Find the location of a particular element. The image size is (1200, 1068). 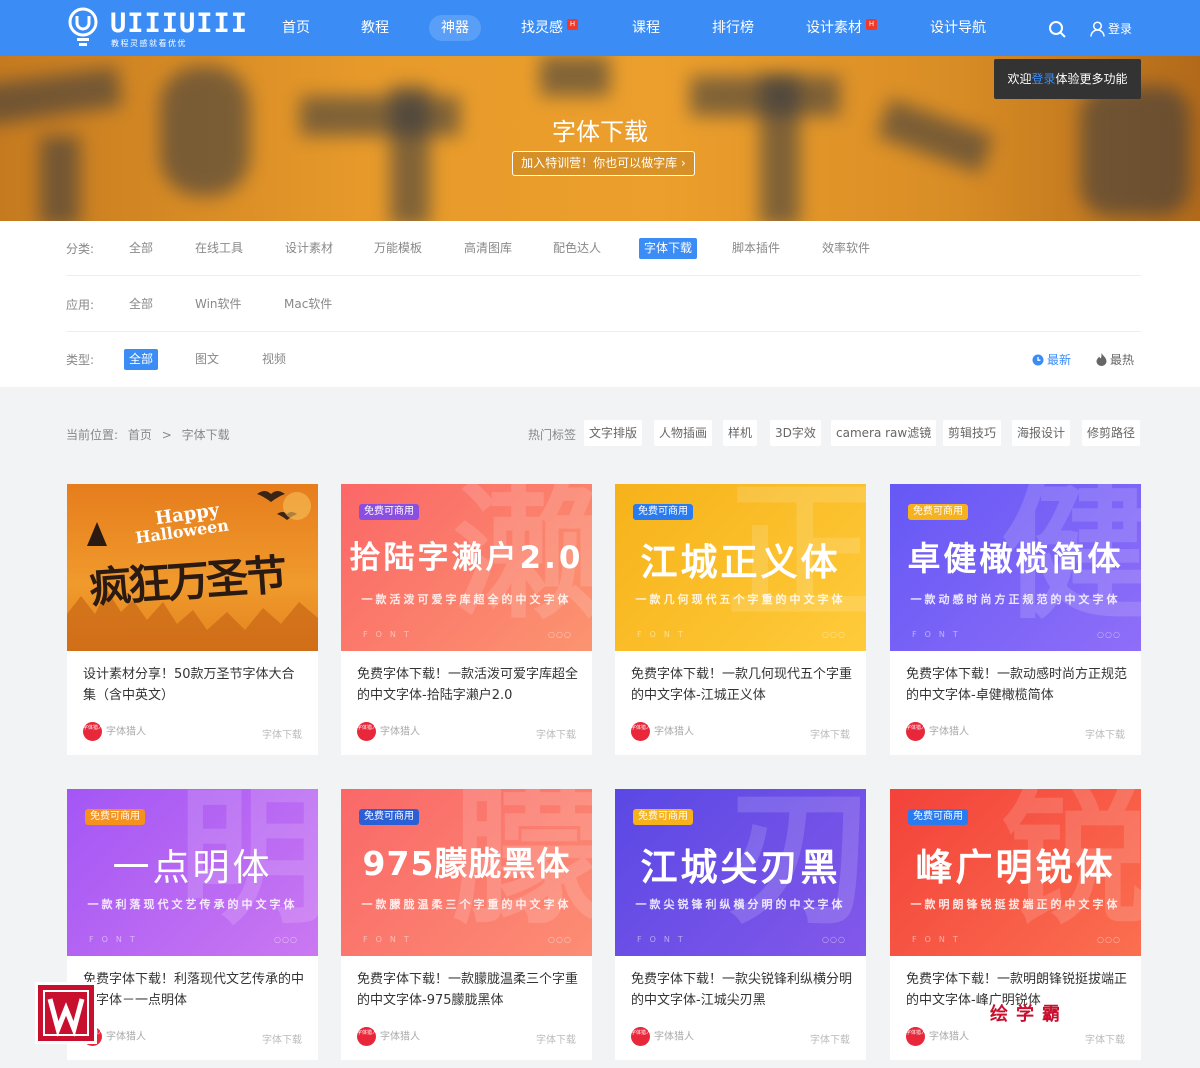

banner-title: 字体下载 is located at coordinates (600, 132).